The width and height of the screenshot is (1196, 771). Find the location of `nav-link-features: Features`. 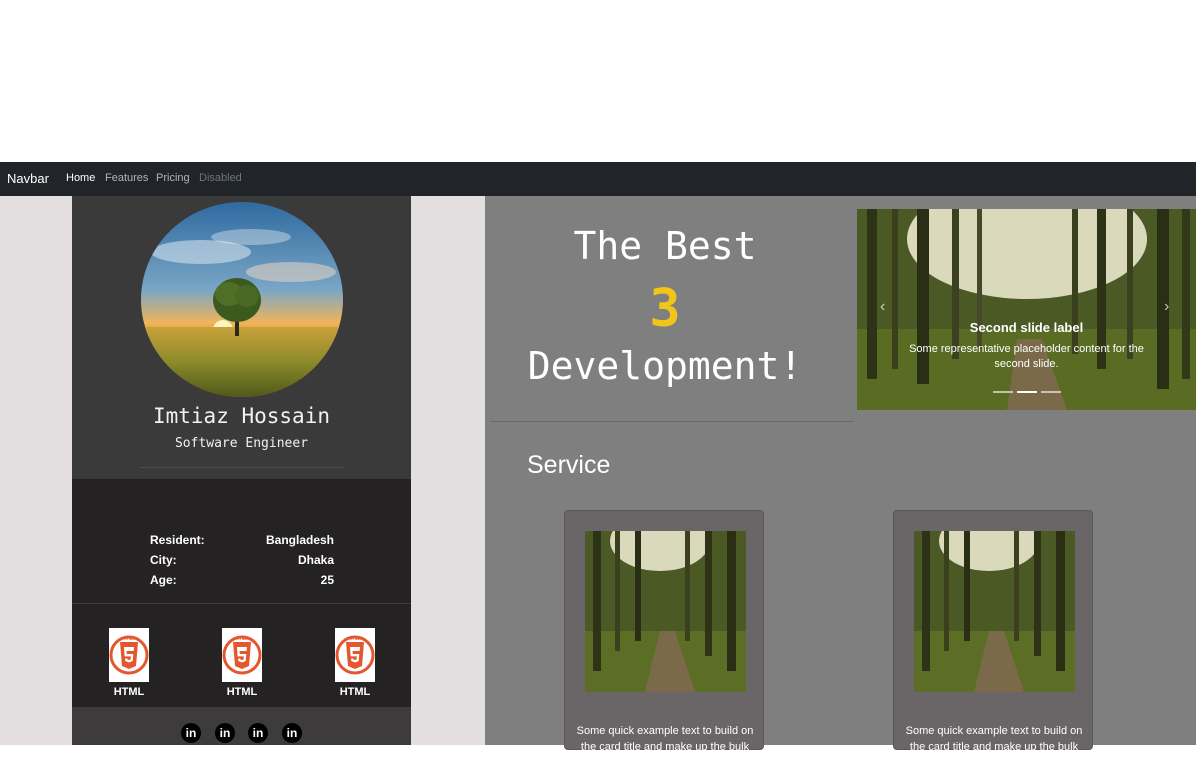

nav-link-features: Features is located at coordinates (126, 178).